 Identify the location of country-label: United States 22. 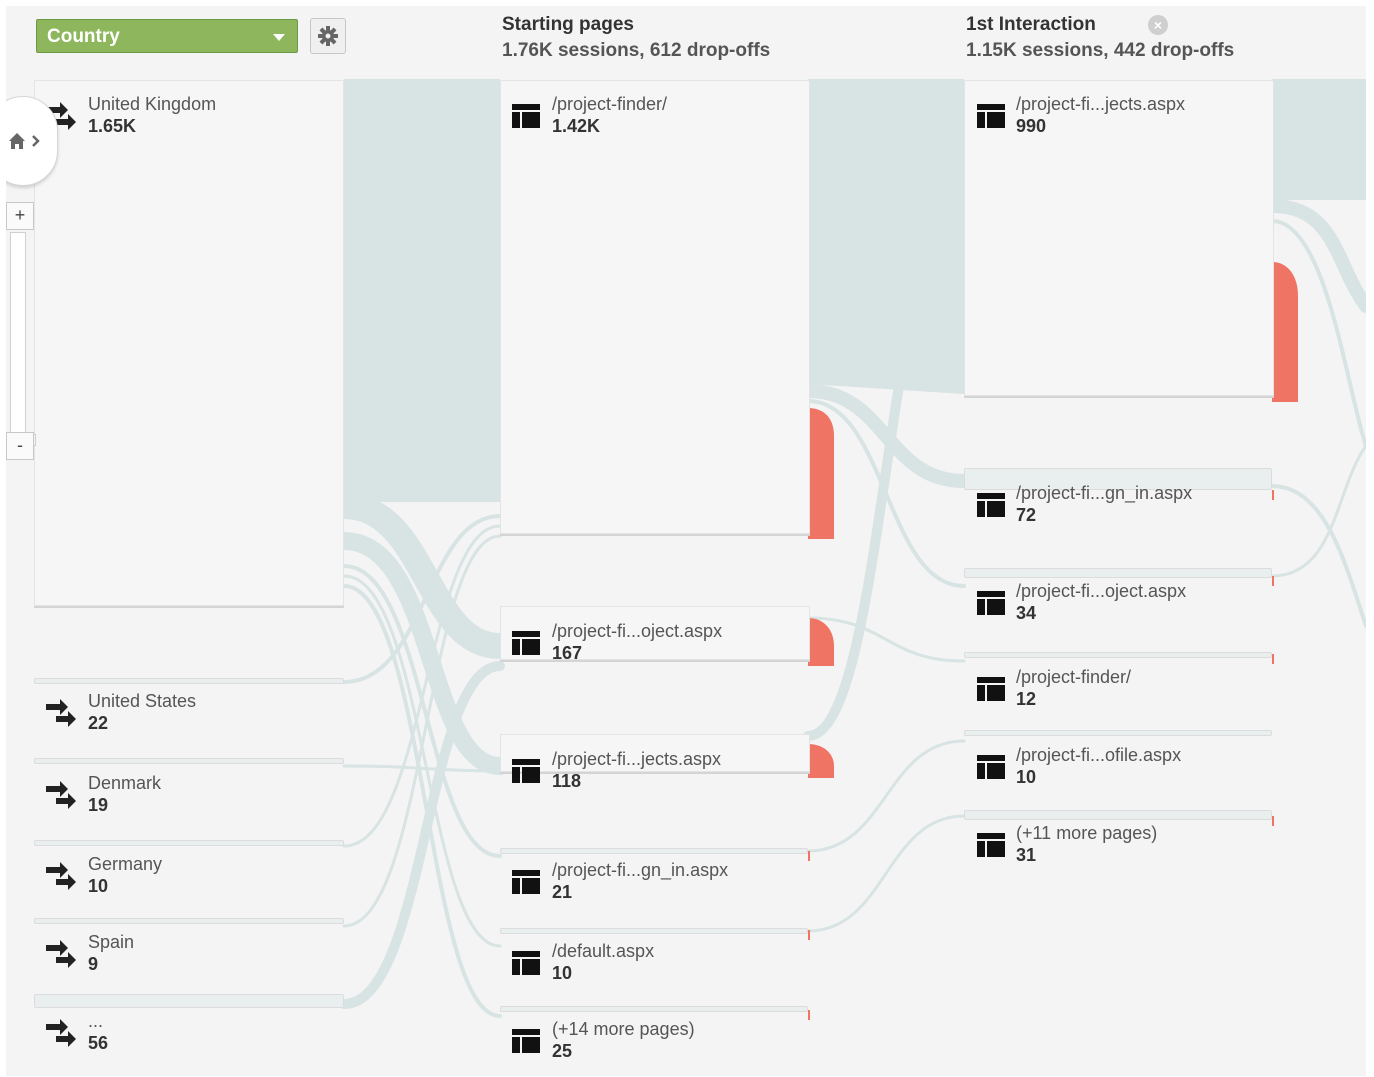
(142, 712).